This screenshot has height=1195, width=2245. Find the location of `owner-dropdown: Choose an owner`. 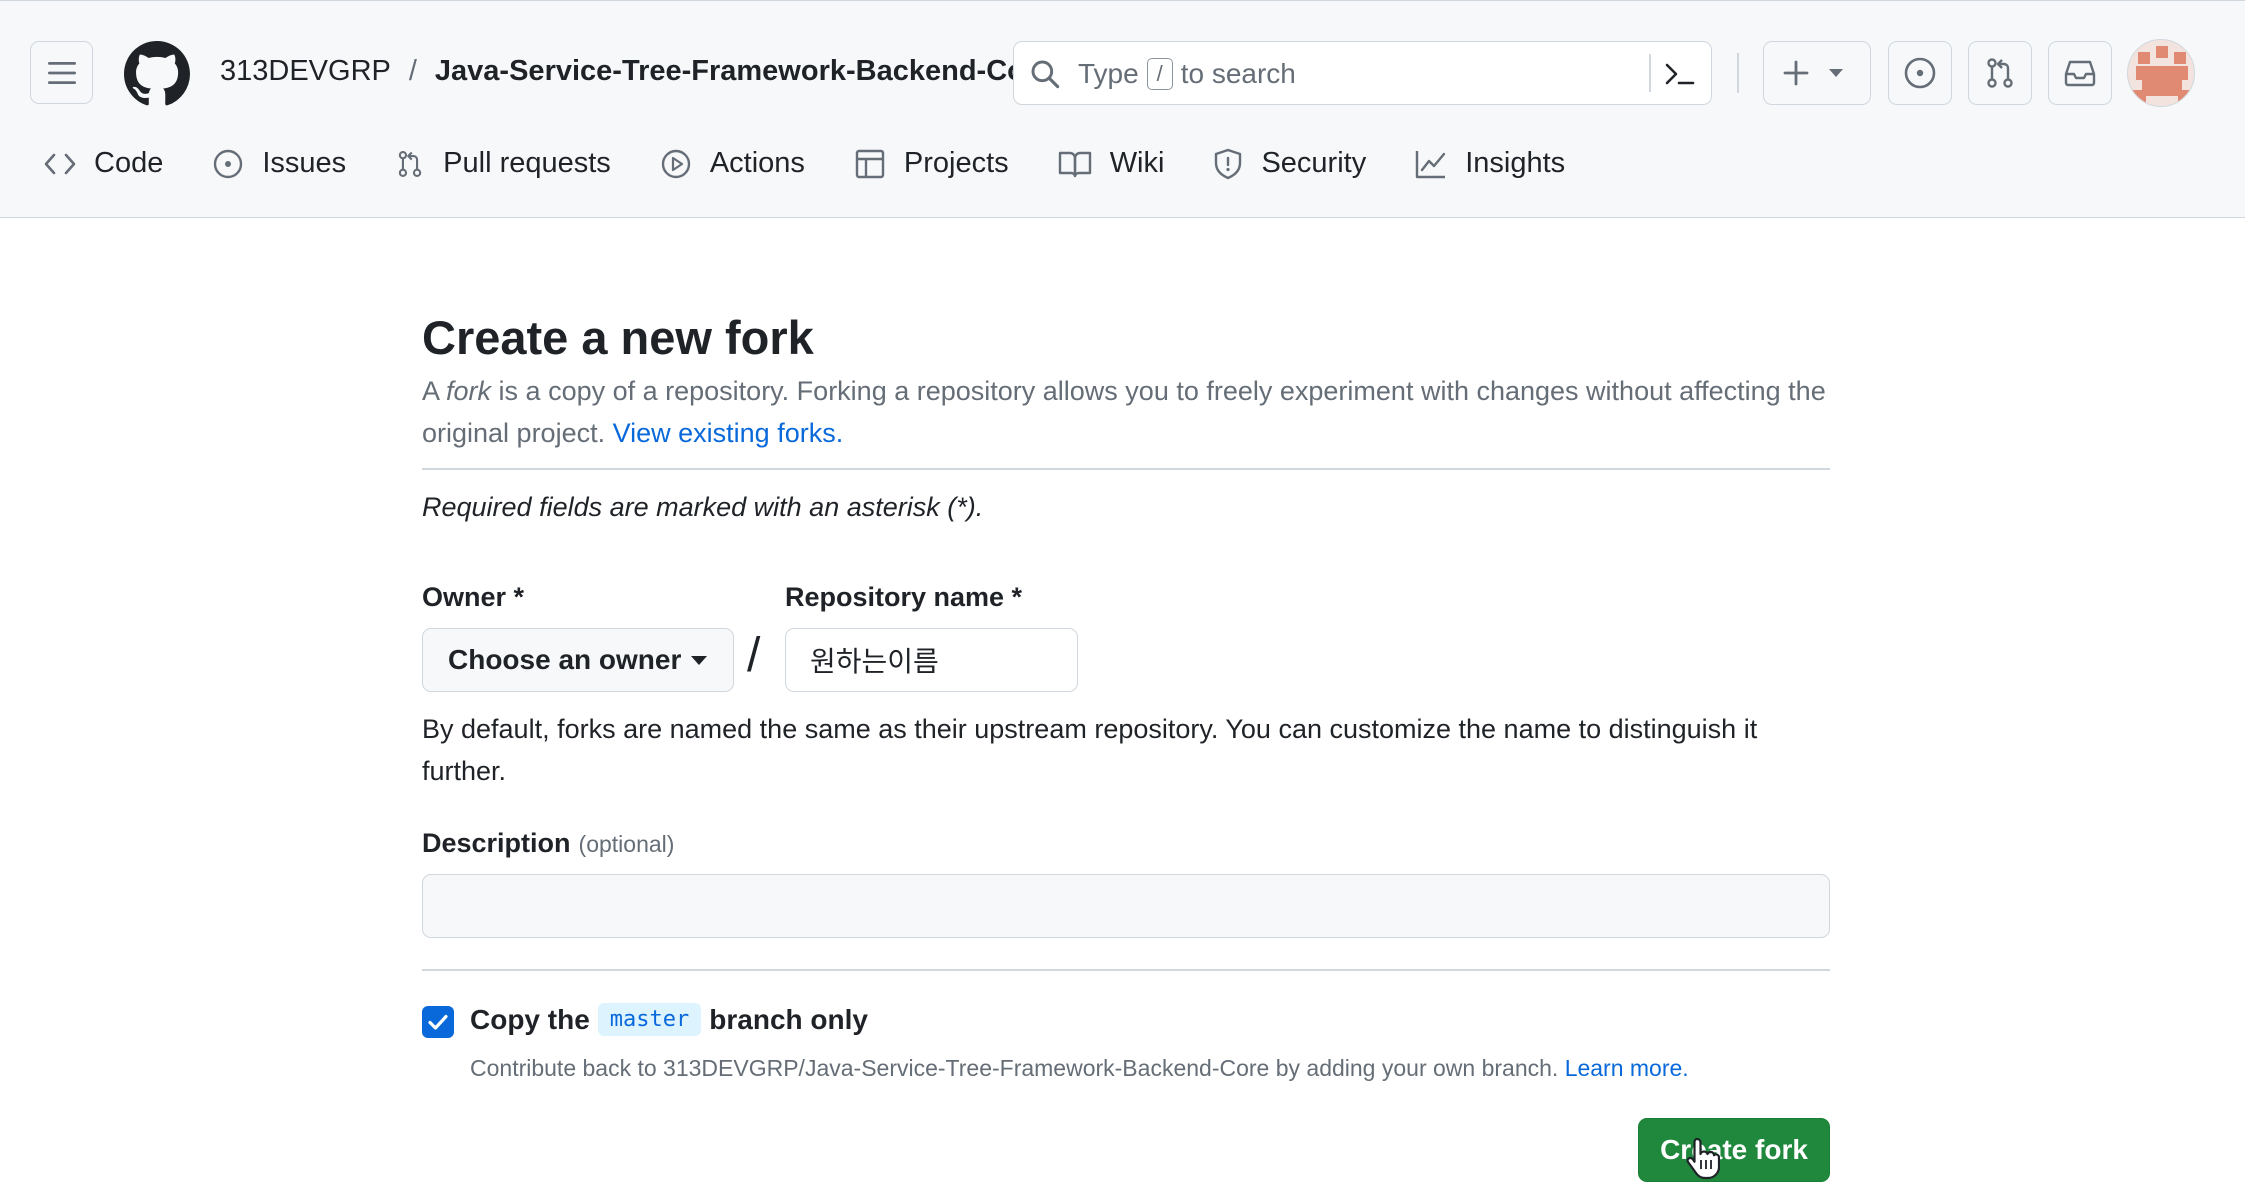

owner-dropdown: Choose an owner is located at coordinates (578, 660).